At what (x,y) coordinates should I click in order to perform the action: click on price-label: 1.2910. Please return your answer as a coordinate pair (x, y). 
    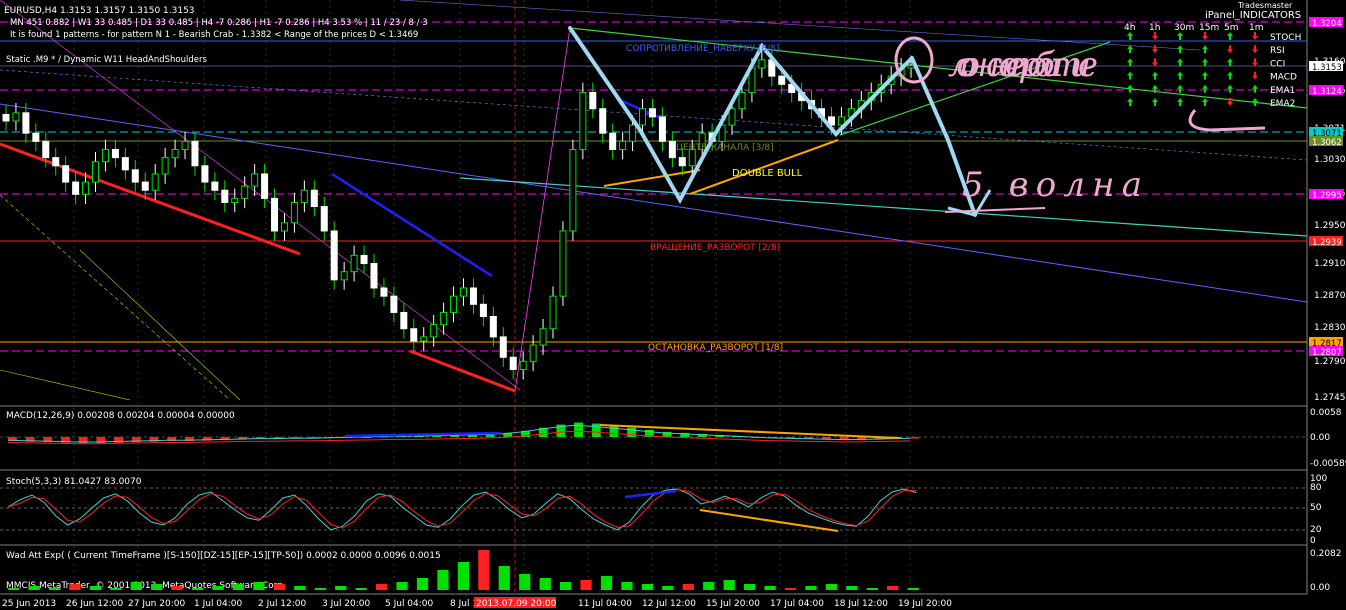
    Looking at the image, I should click on (1330, 264).